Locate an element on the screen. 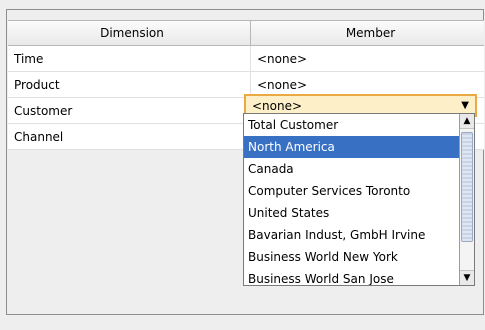  header-member: Member is located at coordinates (367, 33).